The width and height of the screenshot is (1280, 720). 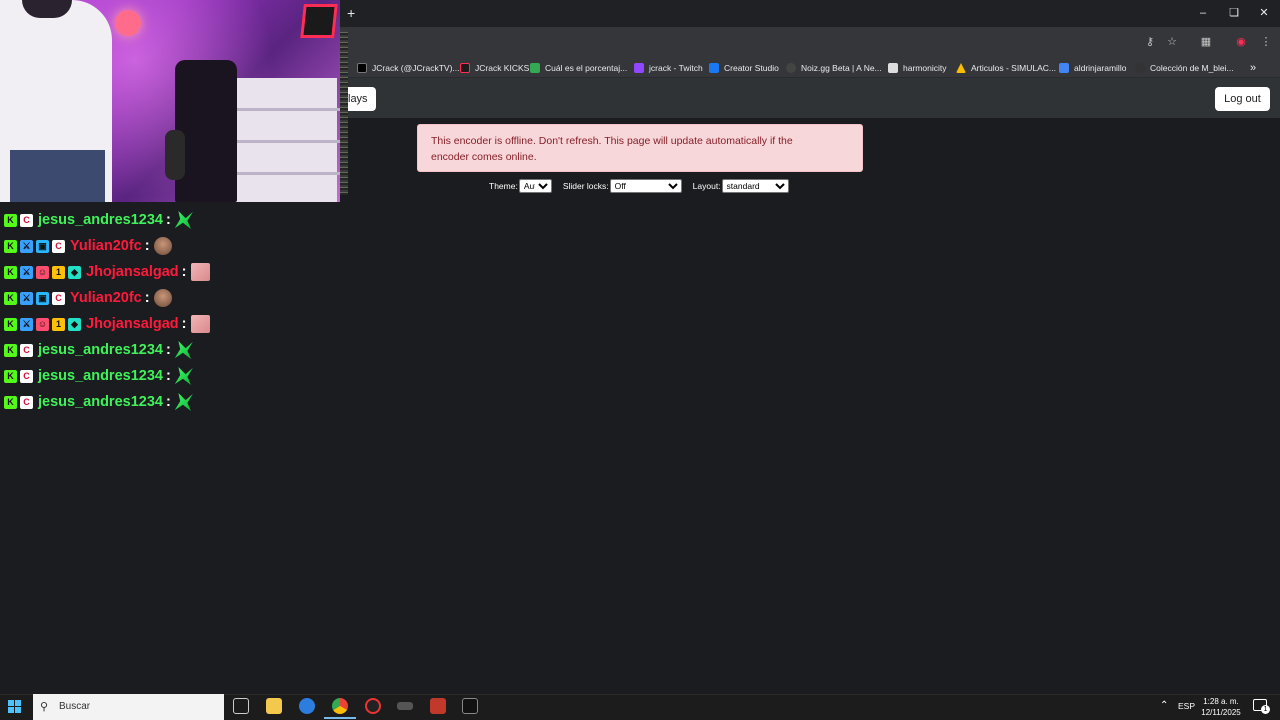 I want to click on webcam-overlay, so click(x=170, y=101).